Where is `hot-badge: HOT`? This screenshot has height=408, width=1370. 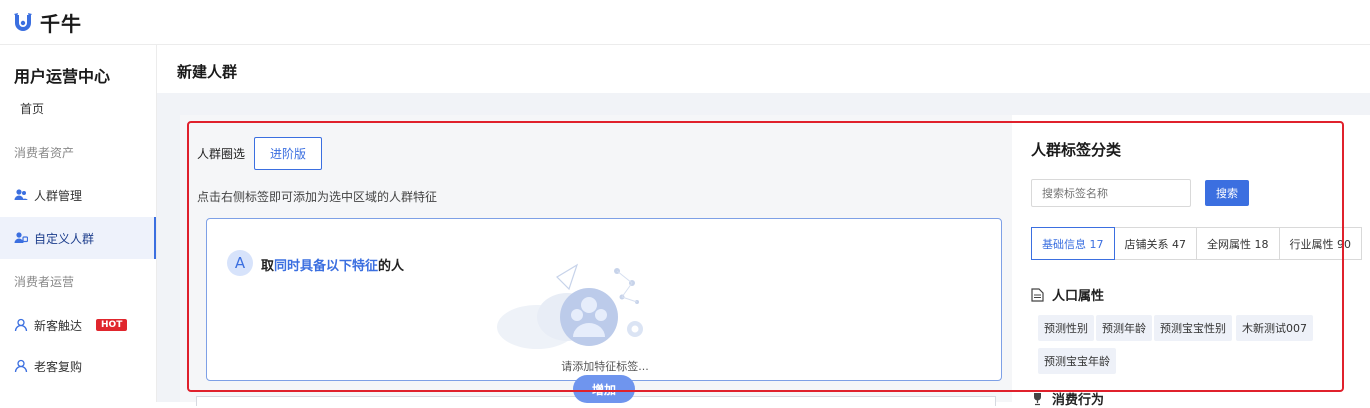
hot-badge: HOT is located at coordinates (112, 325).